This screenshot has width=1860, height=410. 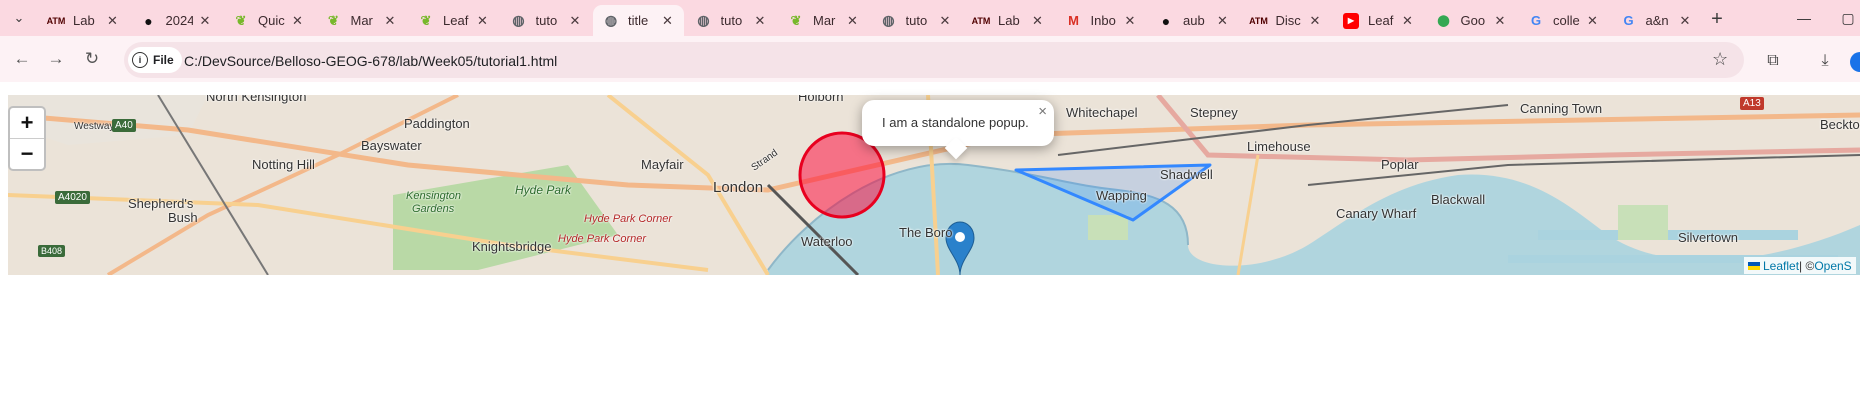 I want to click on park-label: Gardens, so click(x=433, y=209).